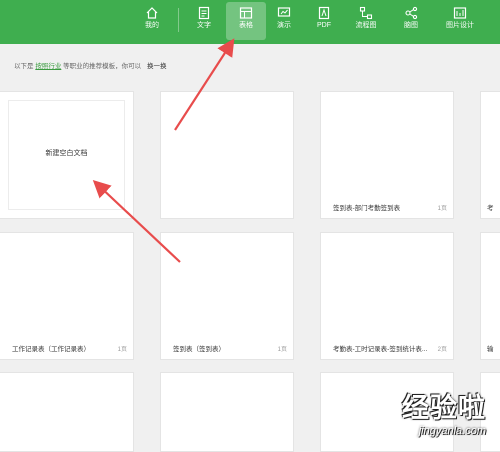  I want to click on watermark-url: jingyanla.com, so click(452, 431).